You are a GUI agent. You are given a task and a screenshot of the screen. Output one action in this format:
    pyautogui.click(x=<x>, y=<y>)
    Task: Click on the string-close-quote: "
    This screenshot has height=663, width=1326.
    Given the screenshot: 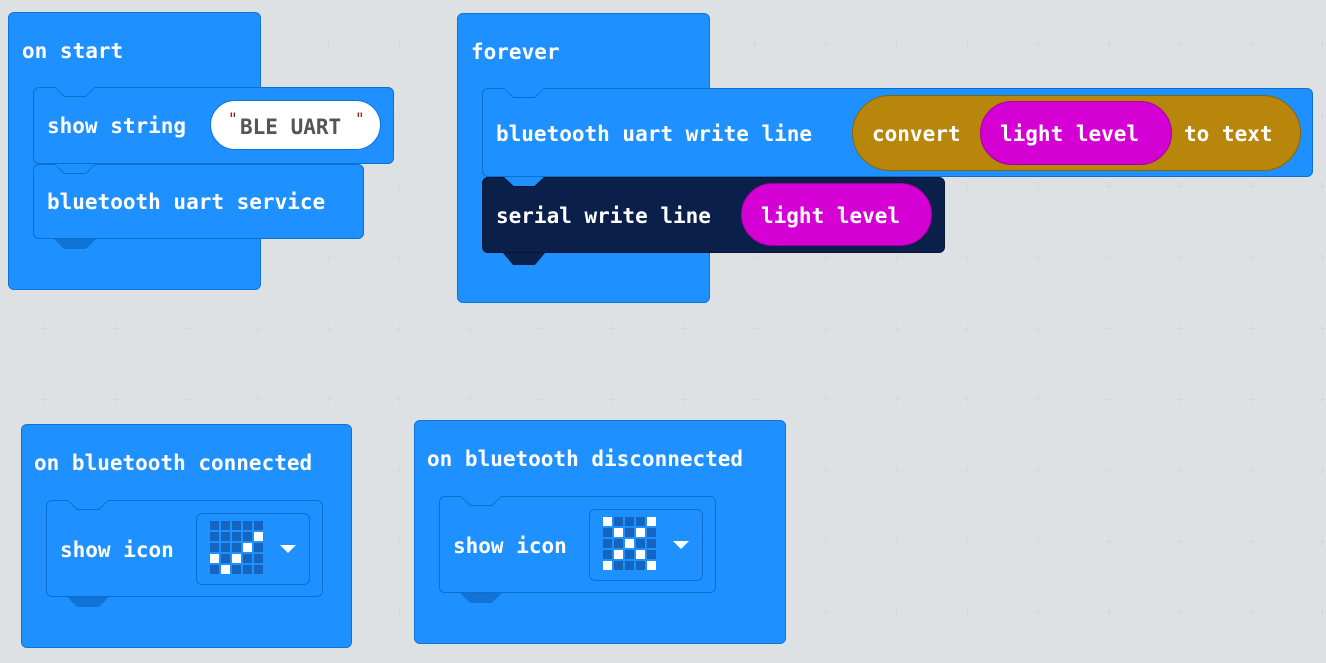 What is the action you would take?
    pyautogui.click(x=360, y=118)
    